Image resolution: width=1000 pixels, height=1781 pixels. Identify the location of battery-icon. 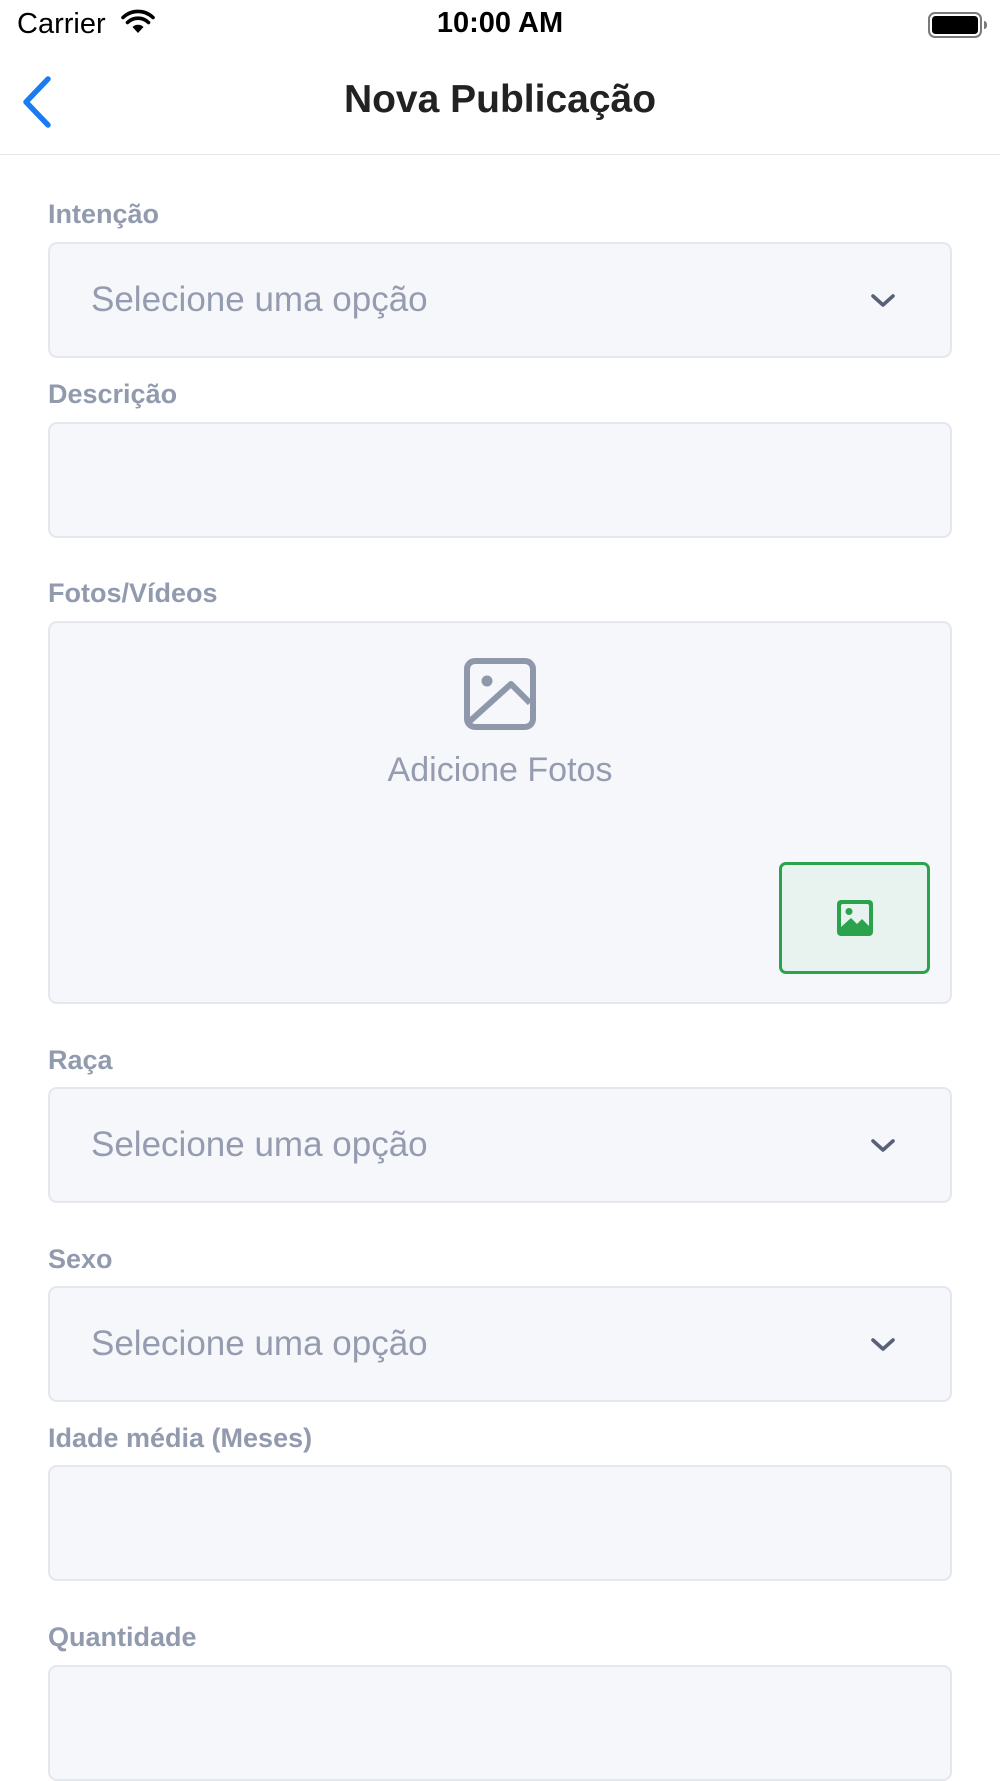
(958, 27).